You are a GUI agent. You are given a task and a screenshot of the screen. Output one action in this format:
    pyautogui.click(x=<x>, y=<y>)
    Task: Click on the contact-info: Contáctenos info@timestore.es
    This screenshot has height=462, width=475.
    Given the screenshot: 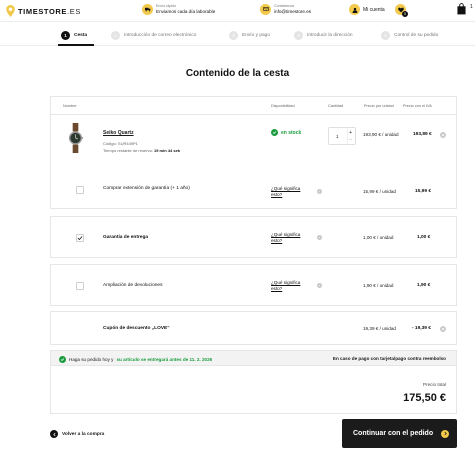 What is the action you would take?
    pyautogui.click(x=285, y=9)
    